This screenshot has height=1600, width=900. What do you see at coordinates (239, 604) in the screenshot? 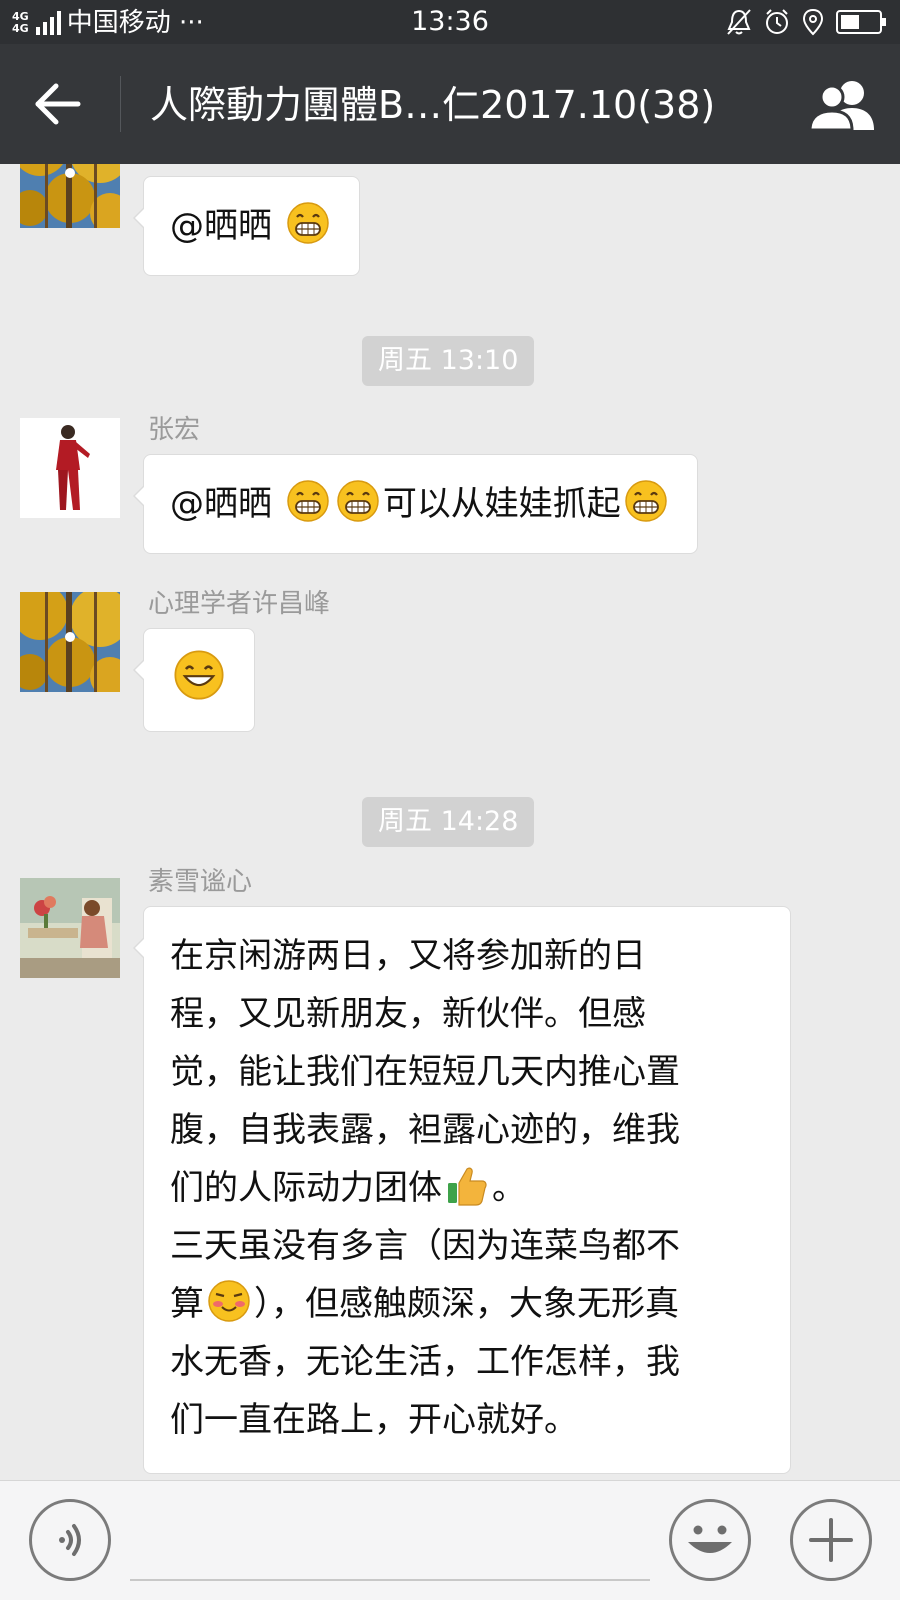
I see `sender-name: 心理学者许昌峰` at bounding box center [239, 604].